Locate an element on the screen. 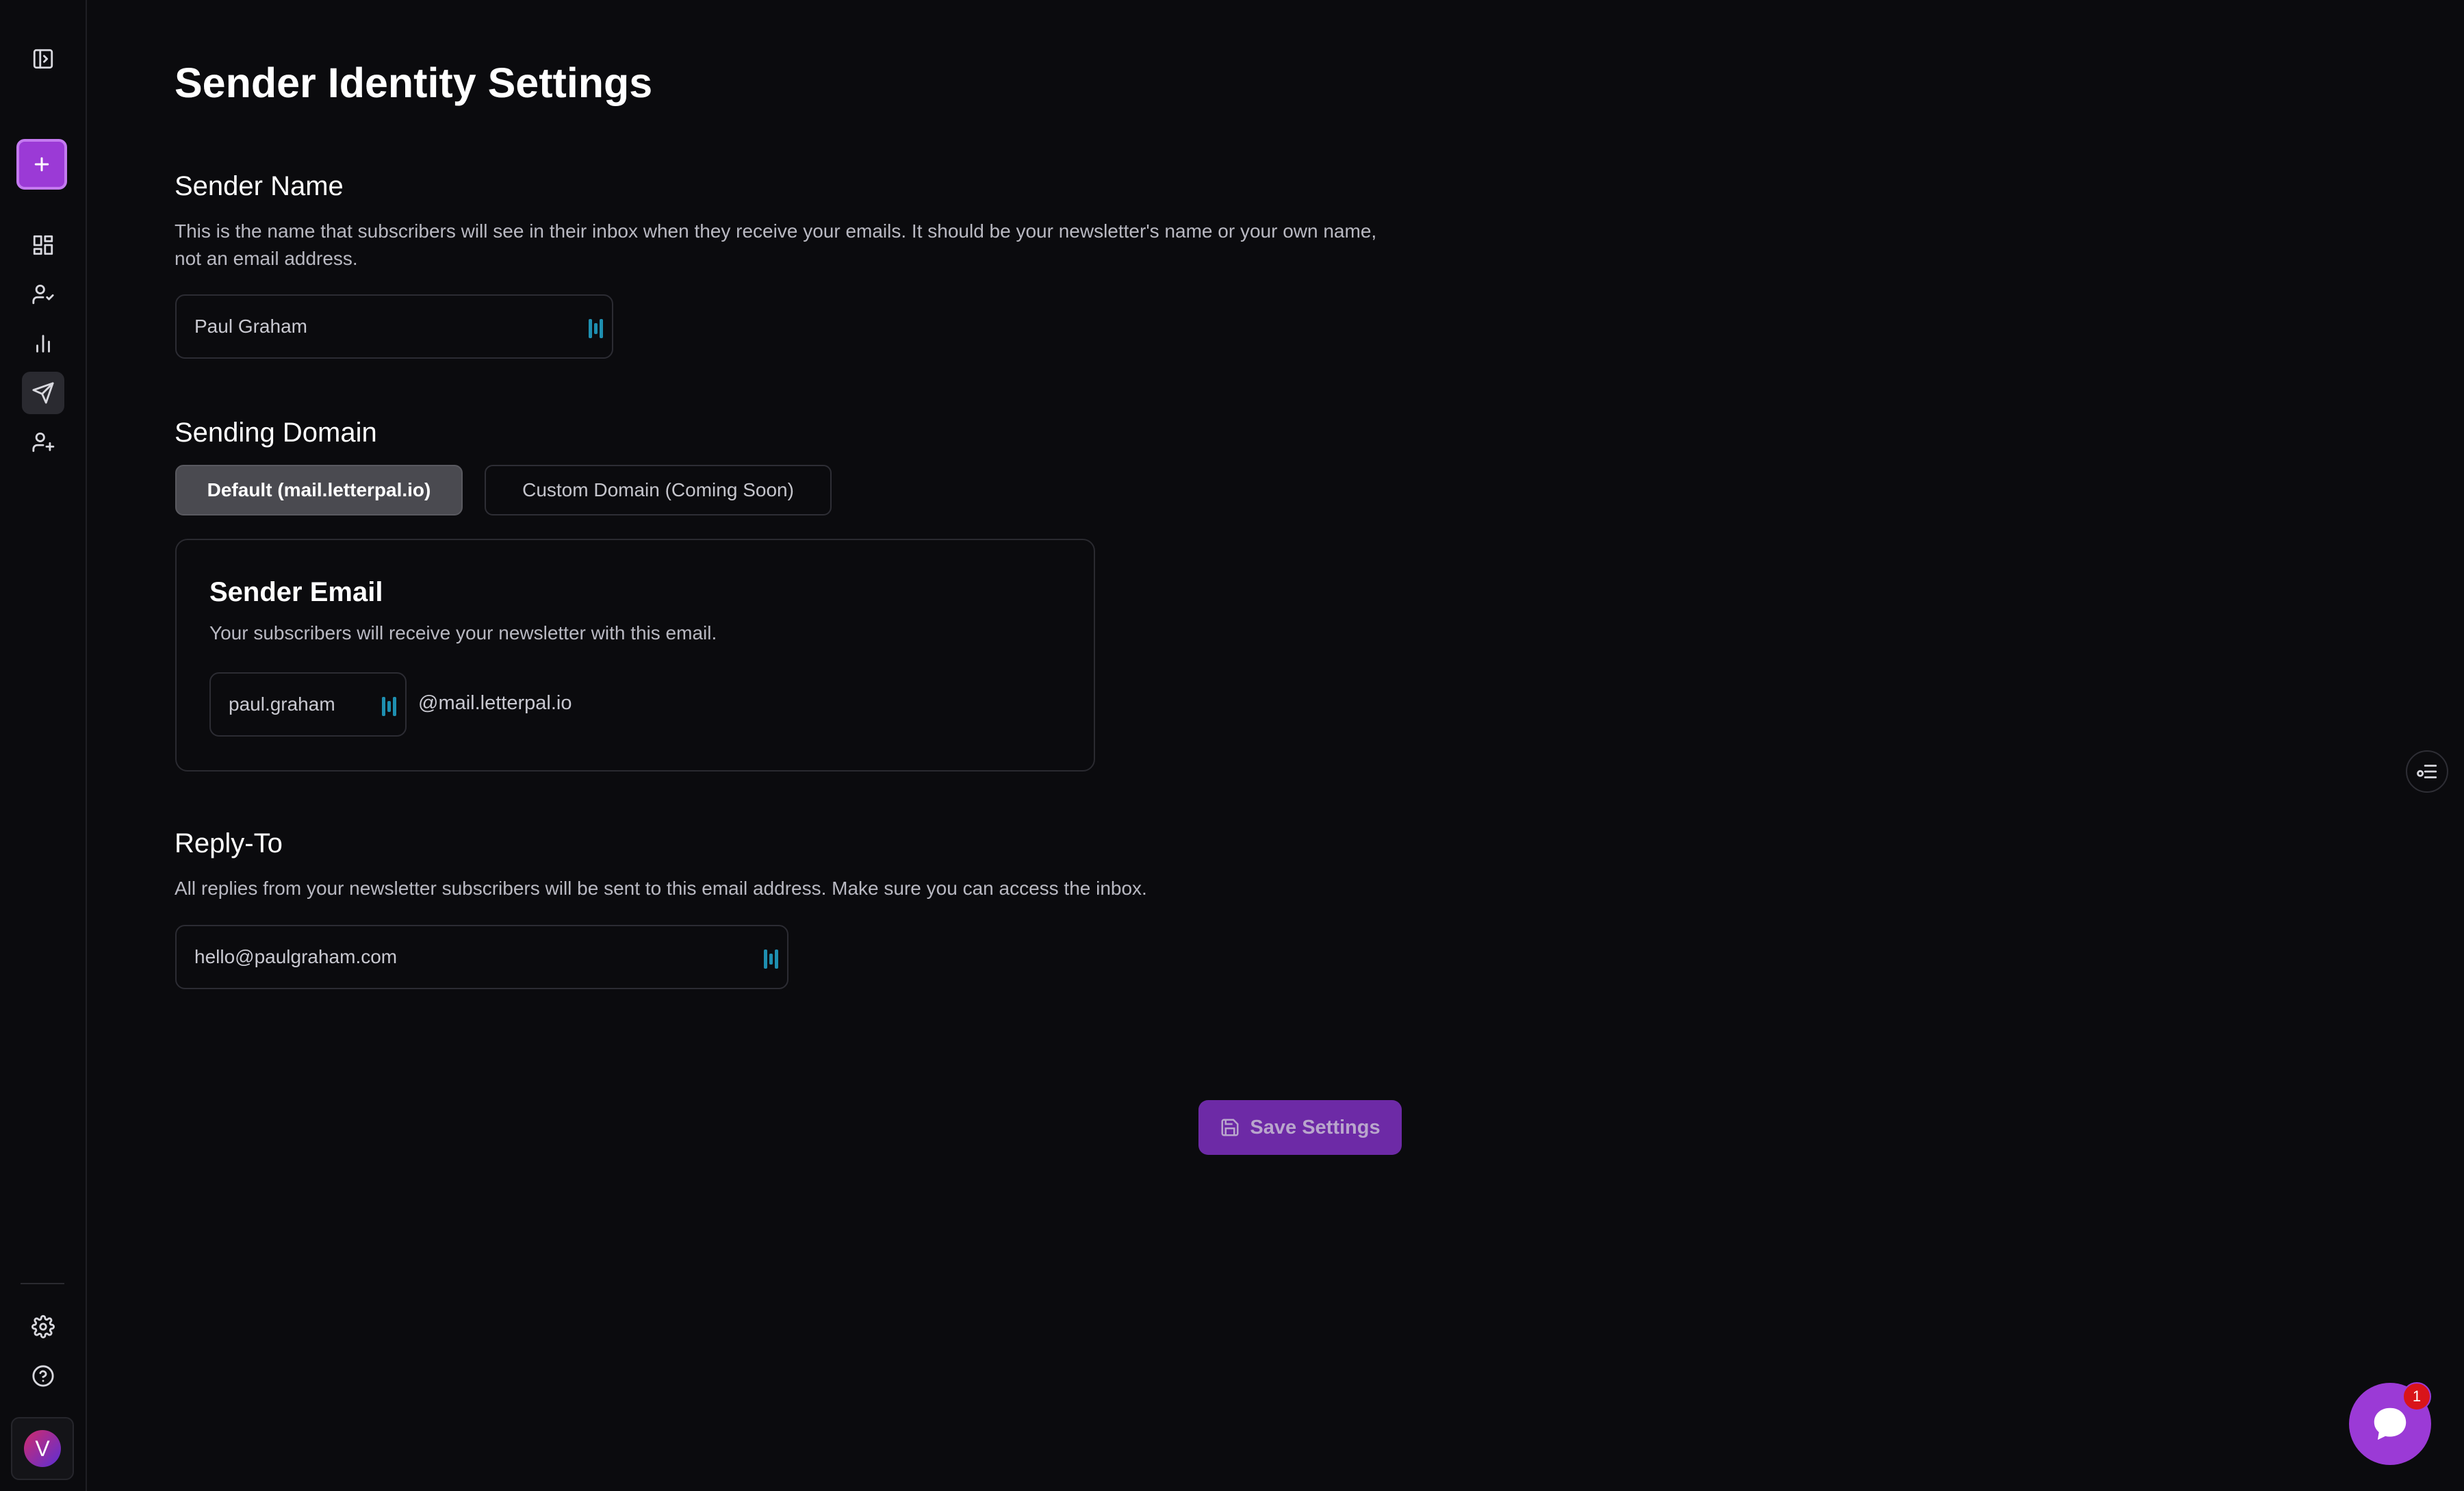  plus-icon is located at coordinates (41, 164).